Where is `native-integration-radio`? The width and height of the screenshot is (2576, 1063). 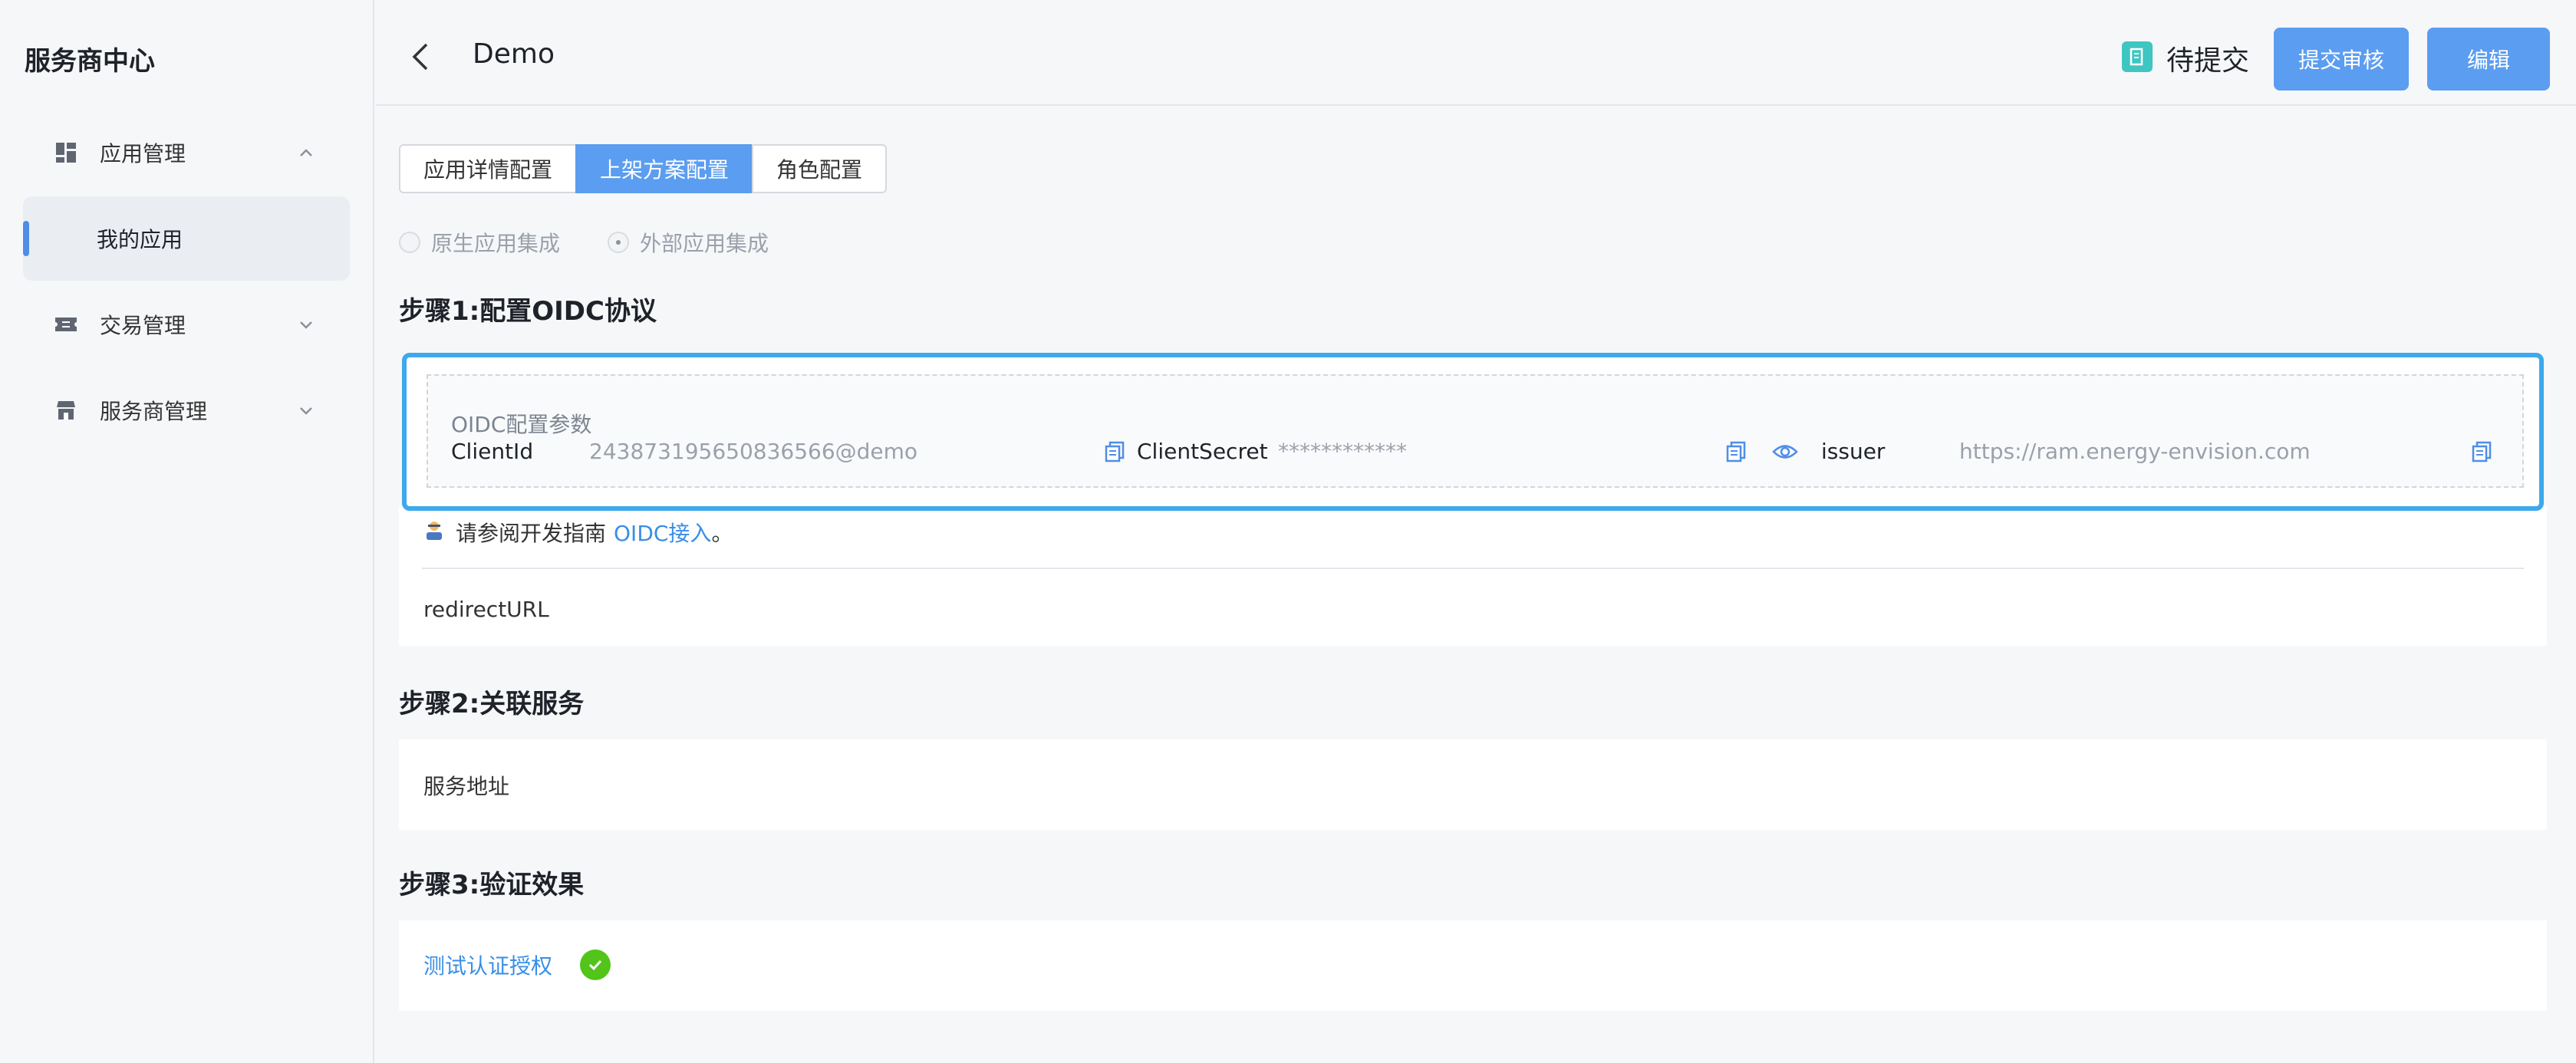
native-integration-radio is located at coordinates (409, 242).